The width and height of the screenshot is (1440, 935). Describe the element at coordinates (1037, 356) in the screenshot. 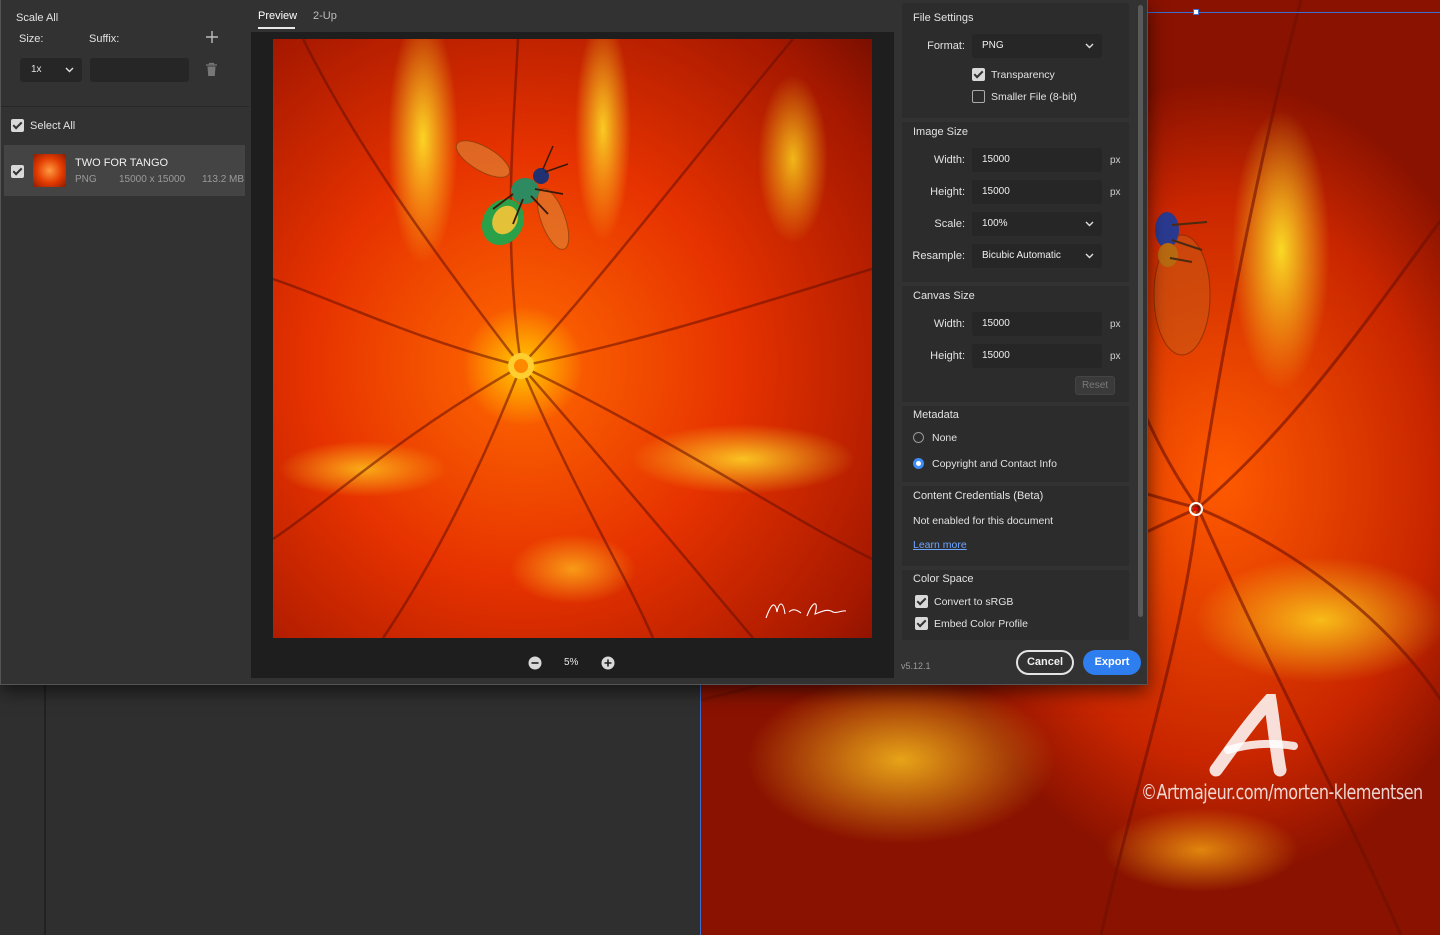

I see `canvas-height-input: 15000` at that location.